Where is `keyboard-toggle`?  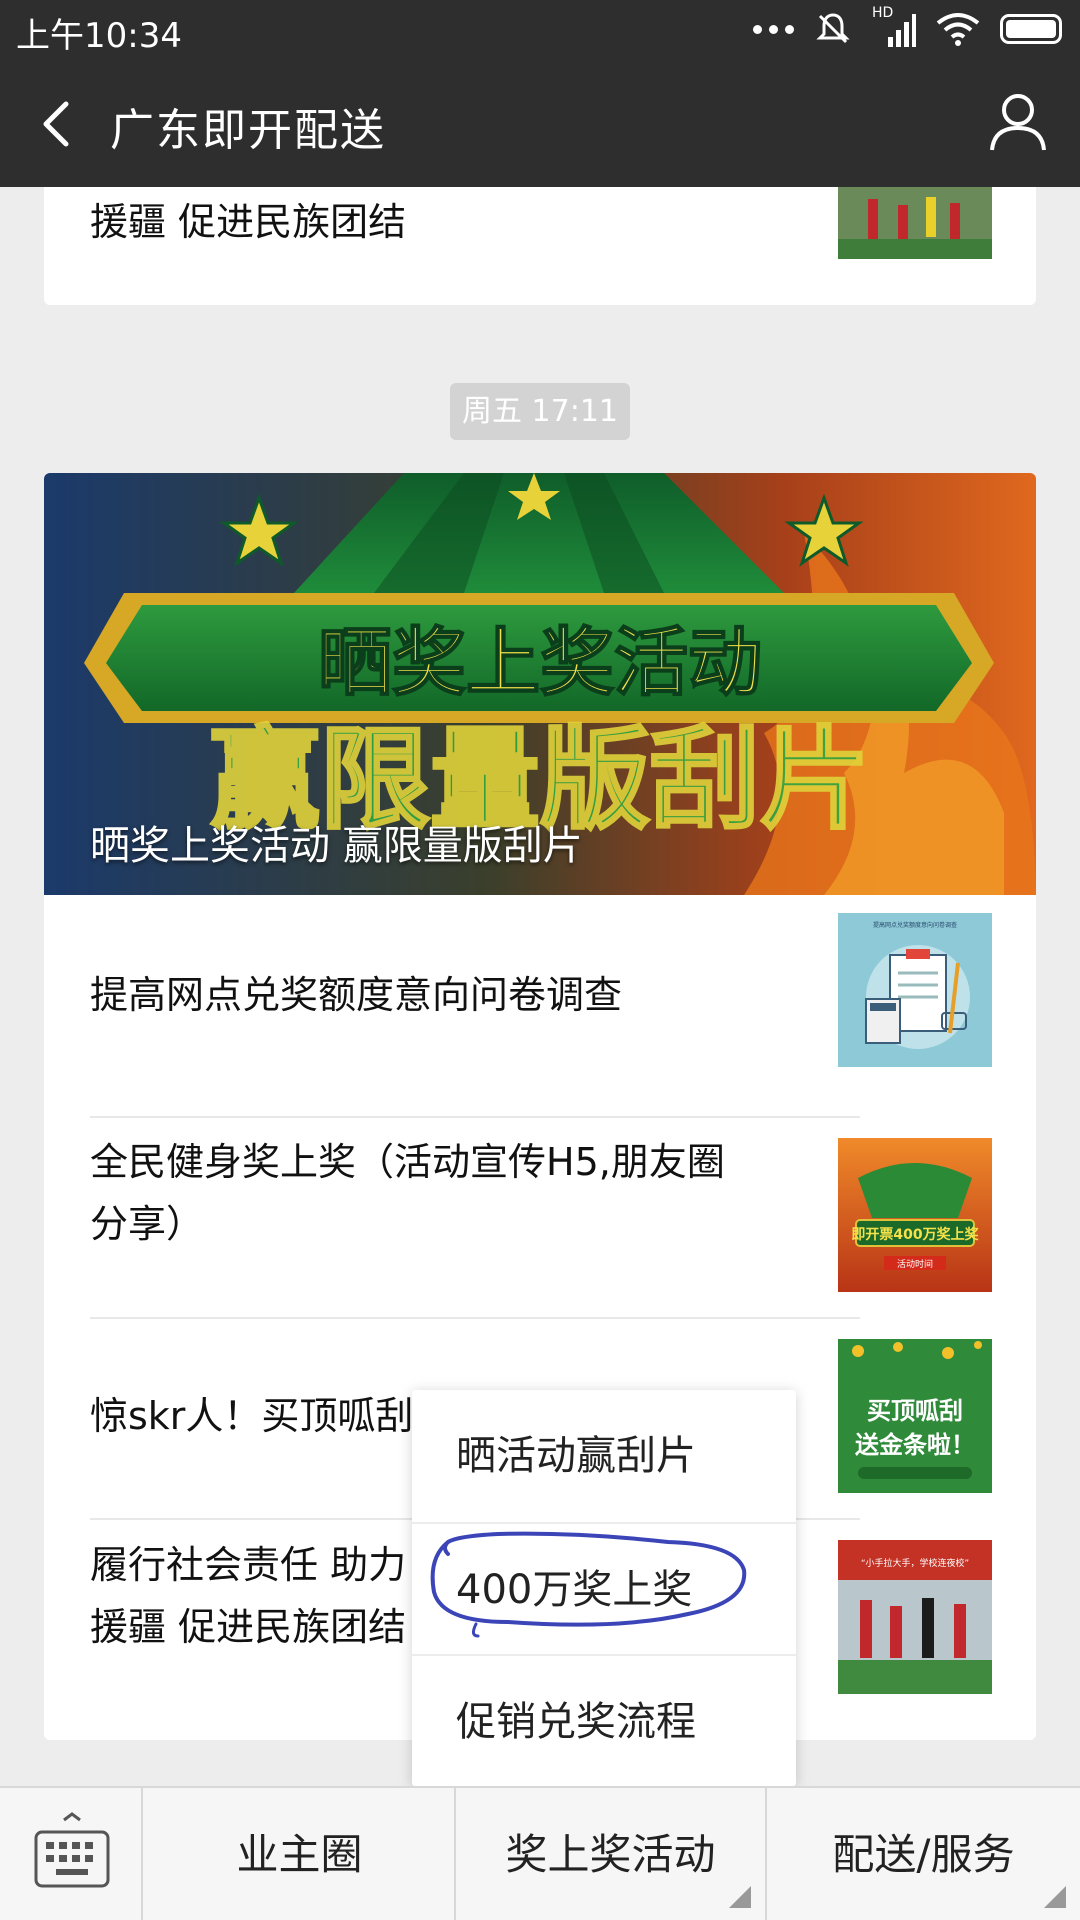 keyboard-toggle is located at coordinates (71, 1854).